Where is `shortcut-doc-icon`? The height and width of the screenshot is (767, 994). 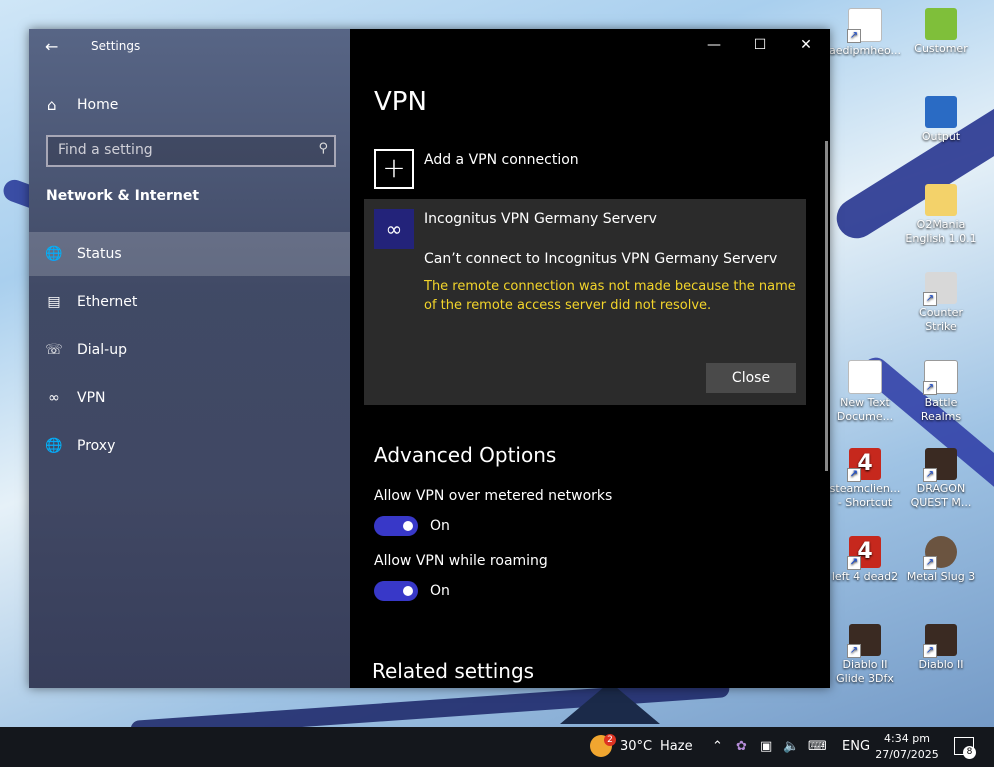 shortcut-doc-icon is located at coordinates (864, 25).